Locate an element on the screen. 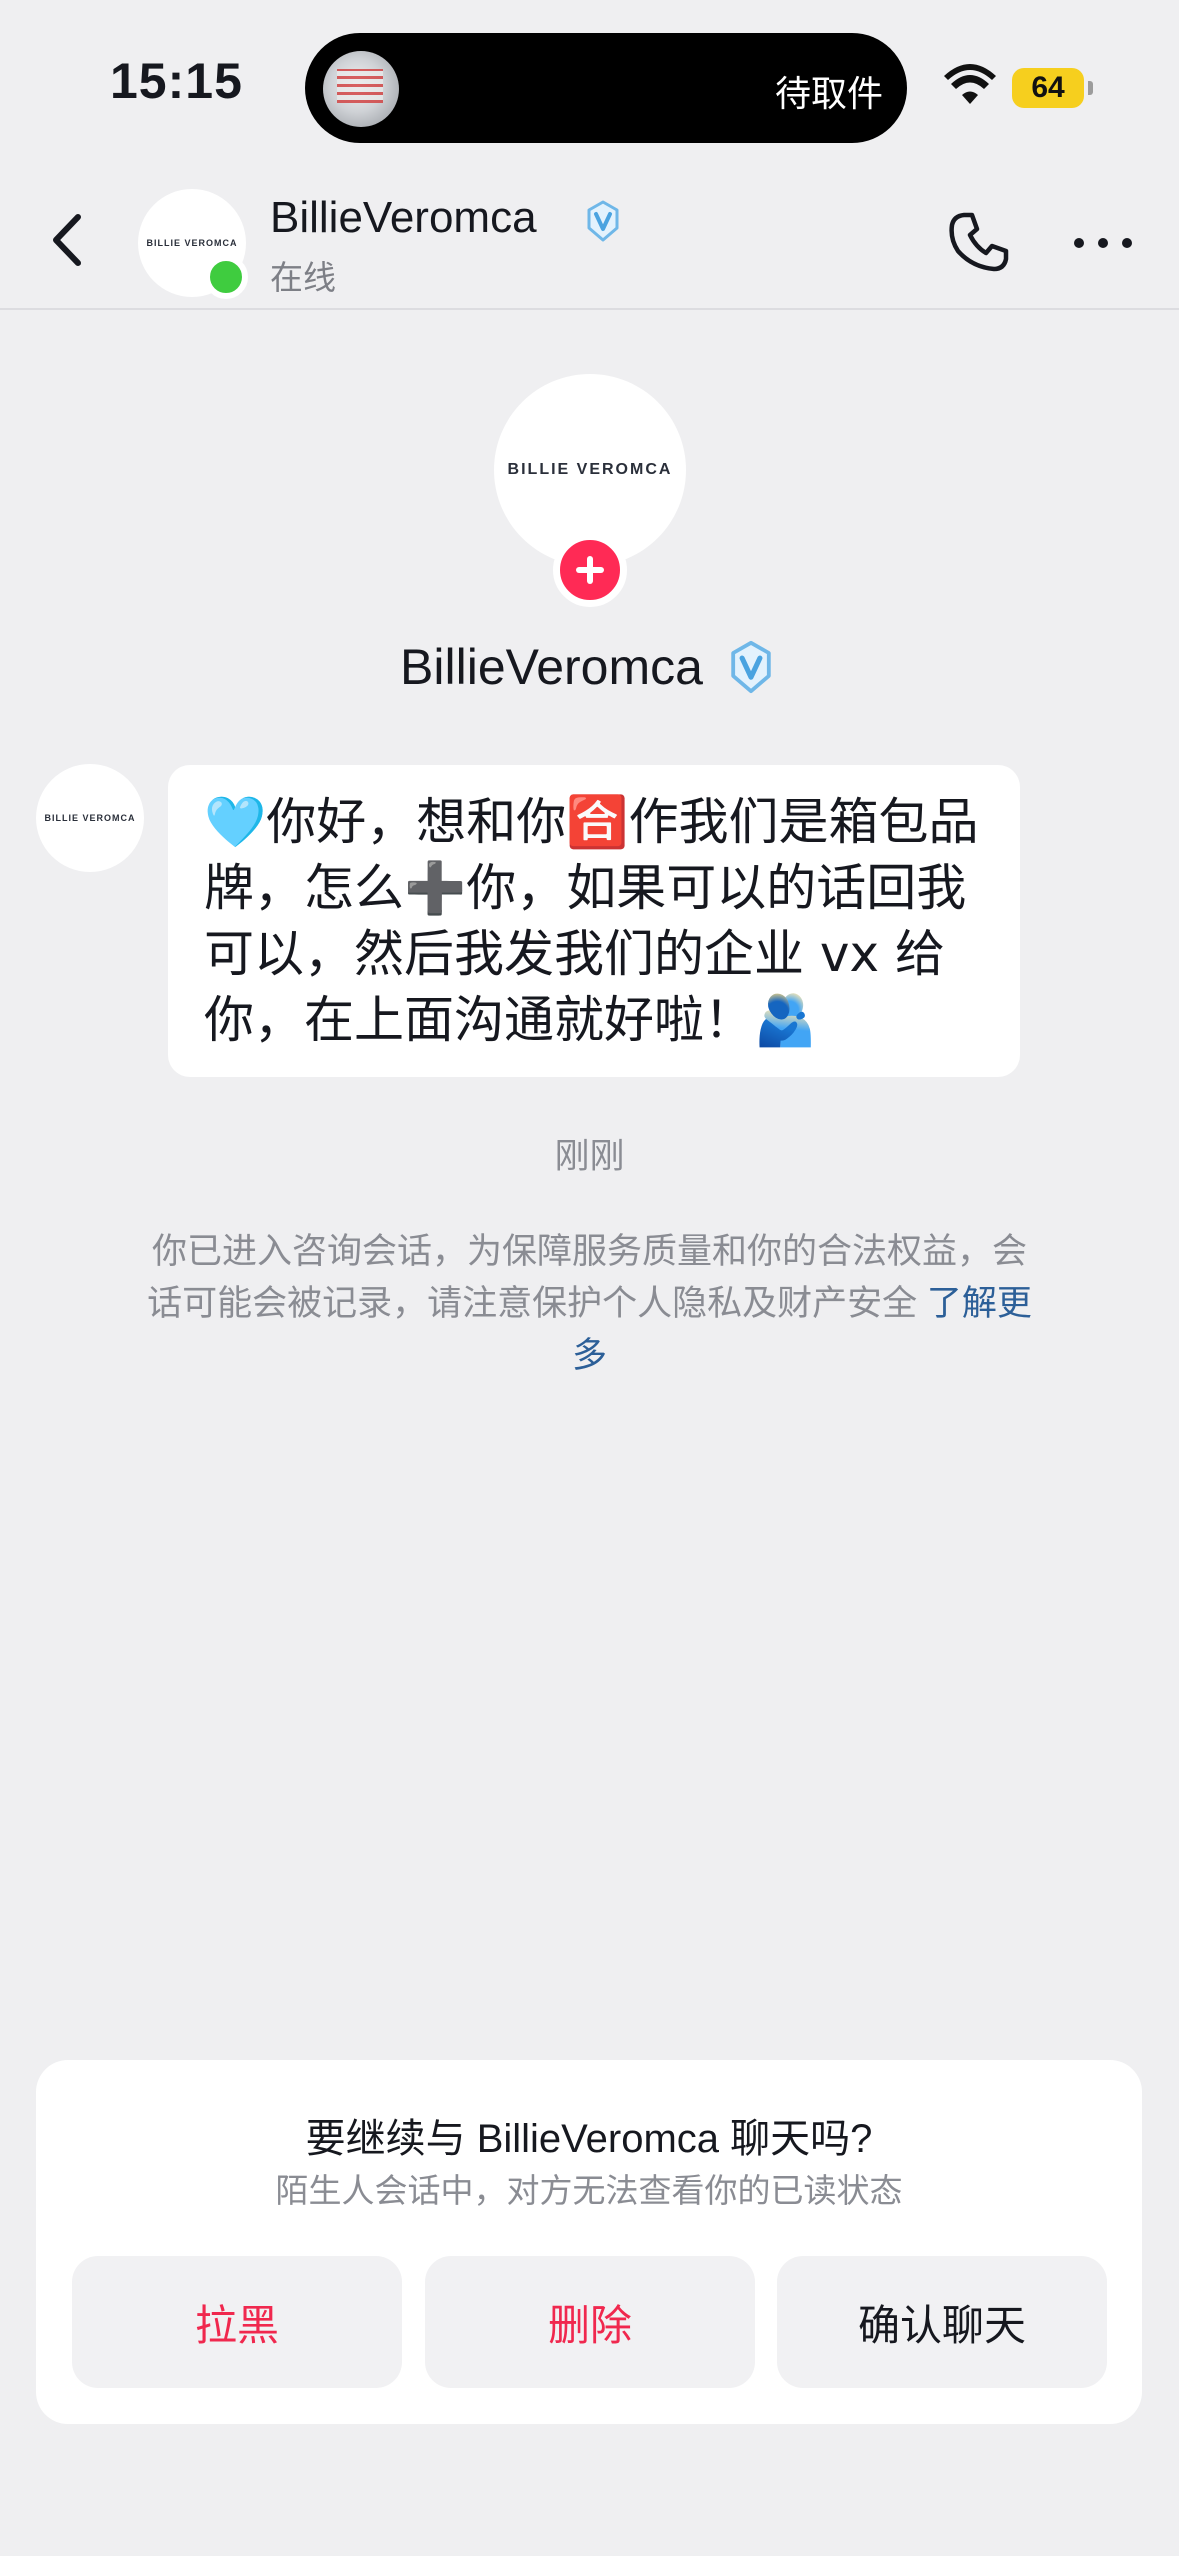 Image resolution: width=1179 pixels, height=2556 pixels. status-bar: 15:15 待取件 64 is located at coordinates (589, 87).